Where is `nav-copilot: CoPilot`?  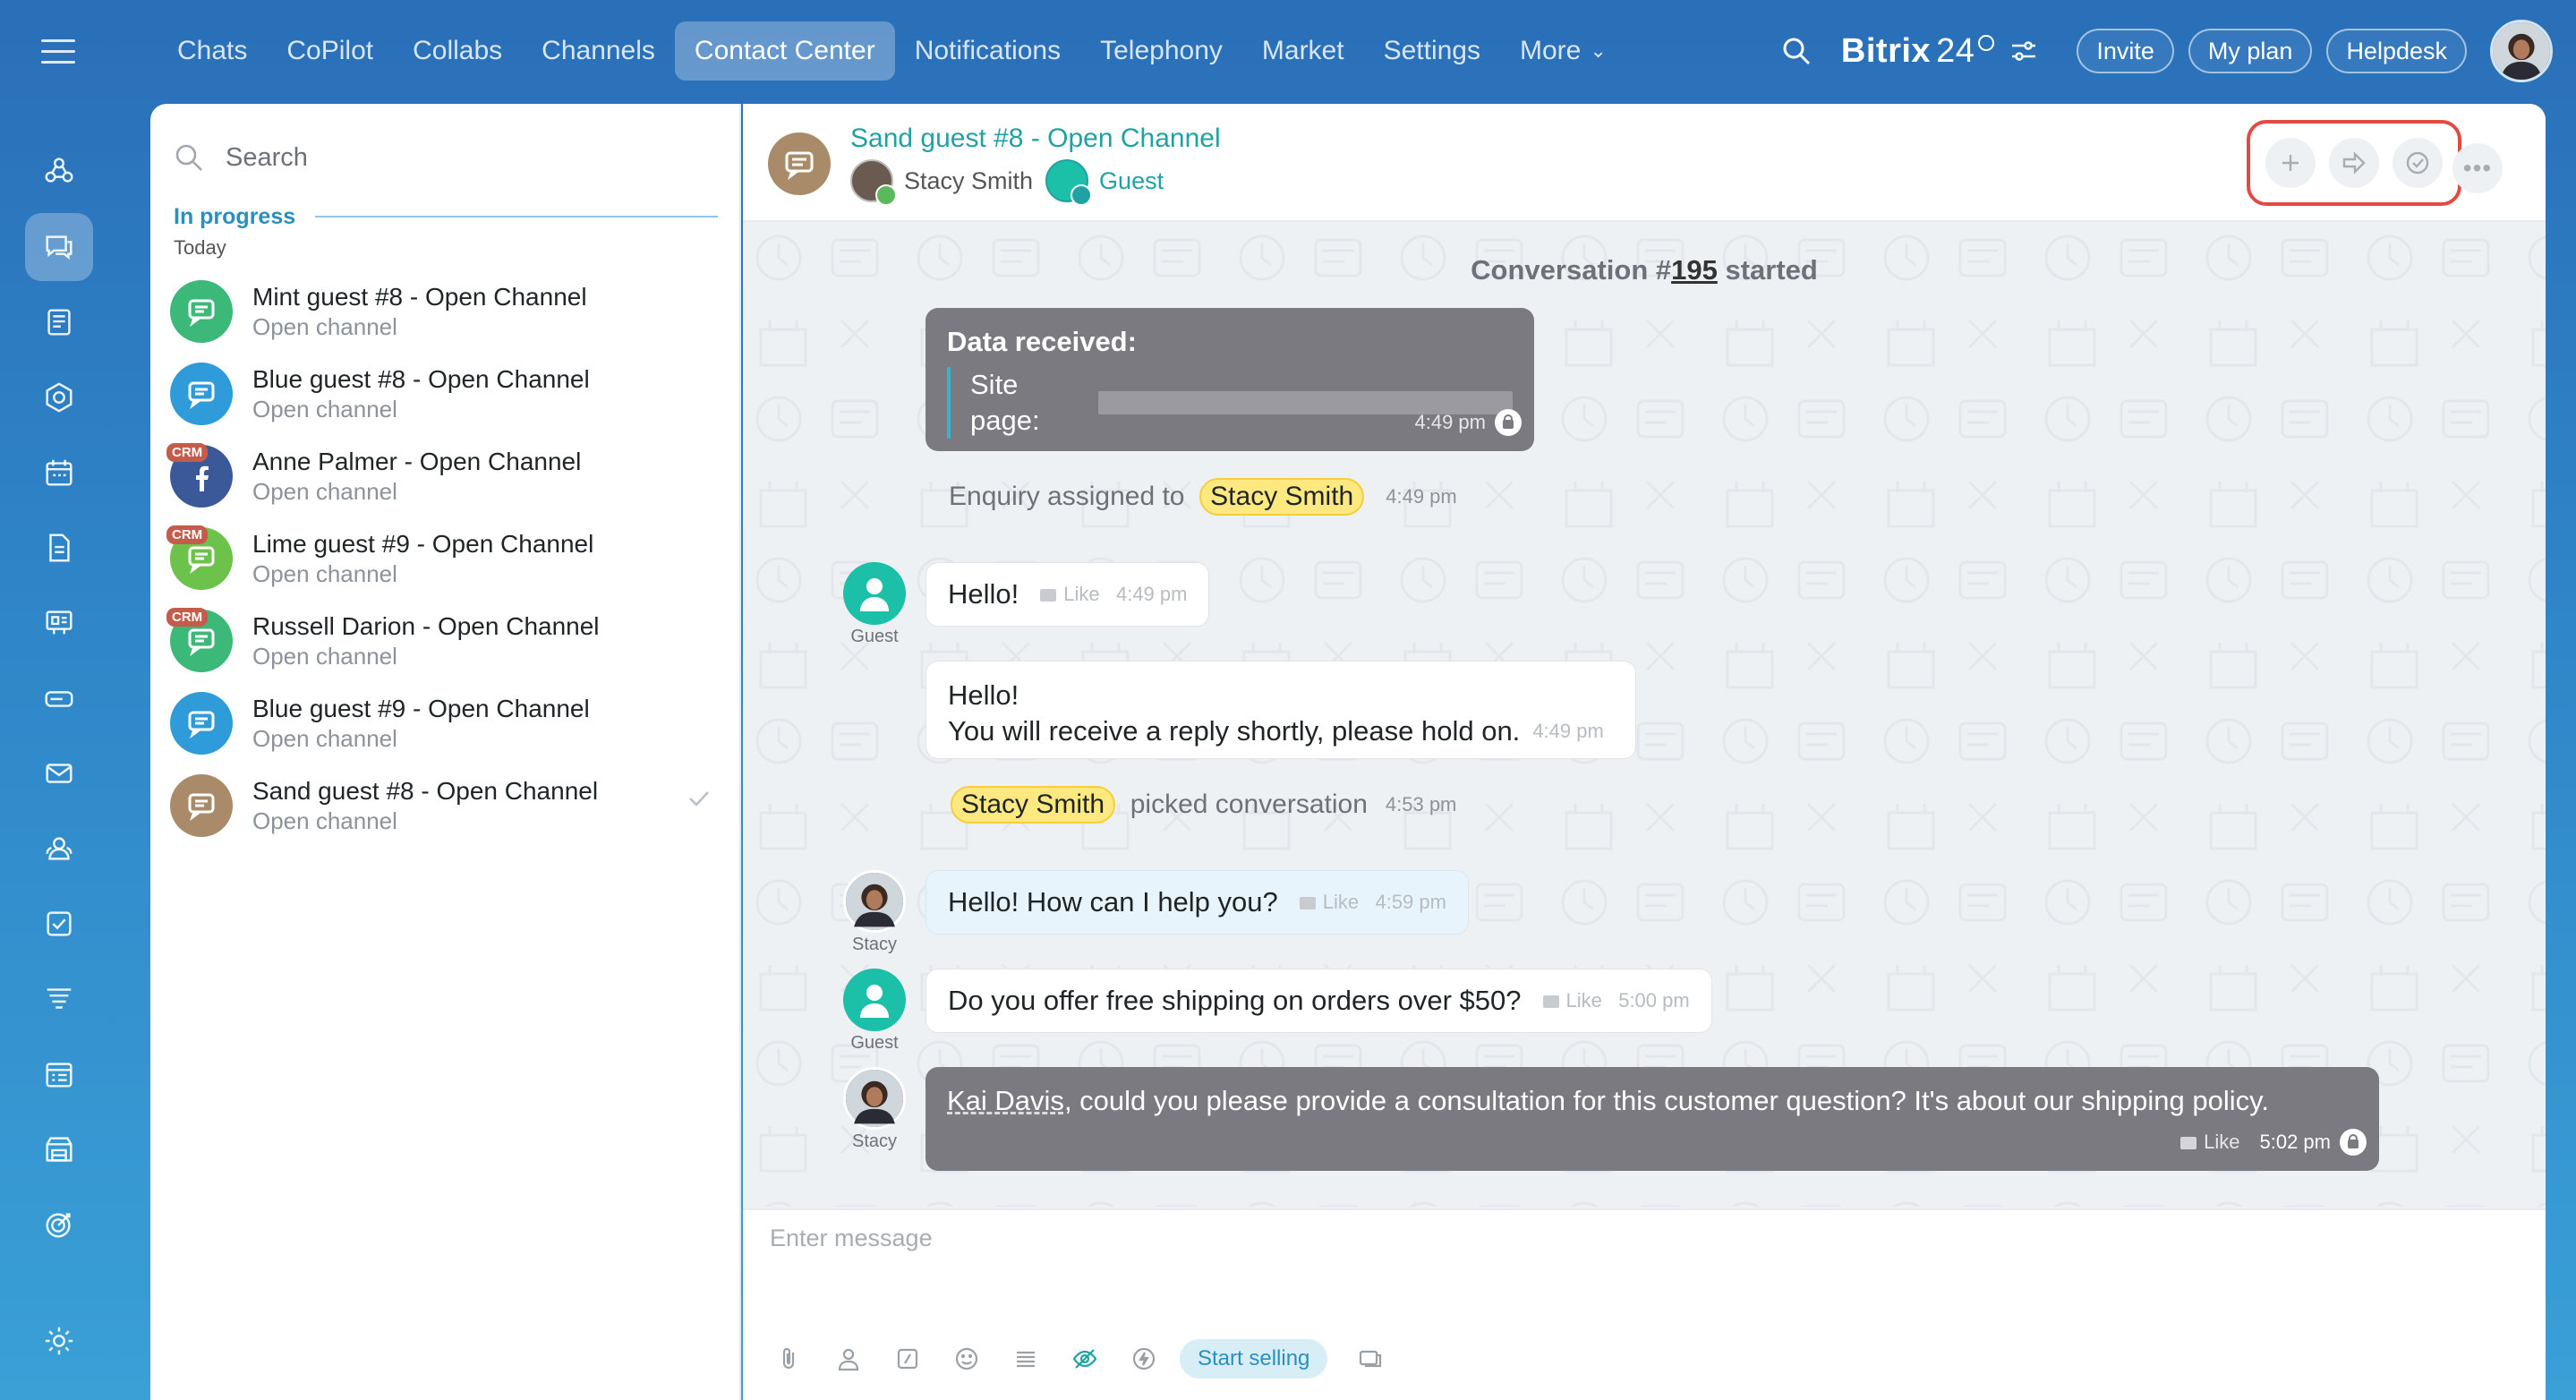 nav-copilot: CoPilot is located at coordinates (330, 51).